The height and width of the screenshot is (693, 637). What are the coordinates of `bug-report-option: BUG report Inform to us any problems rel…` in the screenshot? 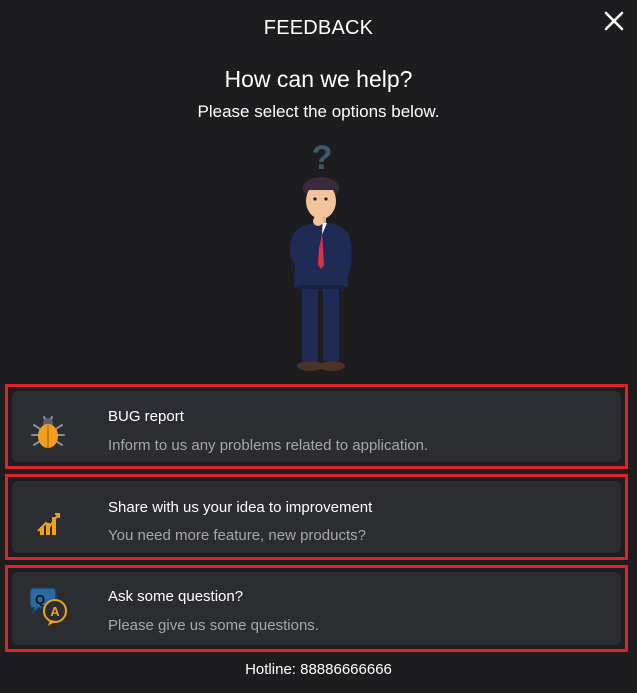 It's located at (316, 426).